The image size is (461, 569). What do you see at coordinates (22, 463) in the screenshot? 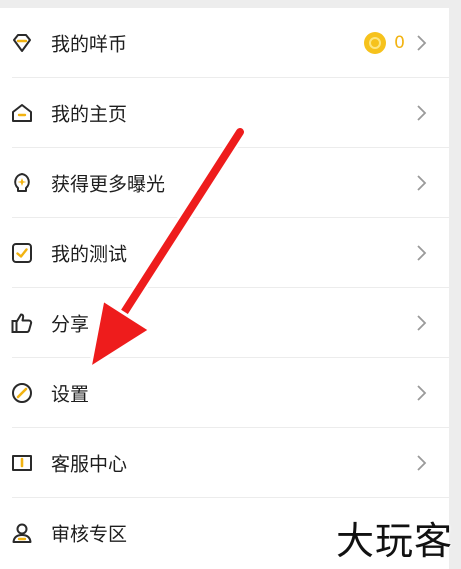
I see `book-icon` at bounding box center [22, 463].